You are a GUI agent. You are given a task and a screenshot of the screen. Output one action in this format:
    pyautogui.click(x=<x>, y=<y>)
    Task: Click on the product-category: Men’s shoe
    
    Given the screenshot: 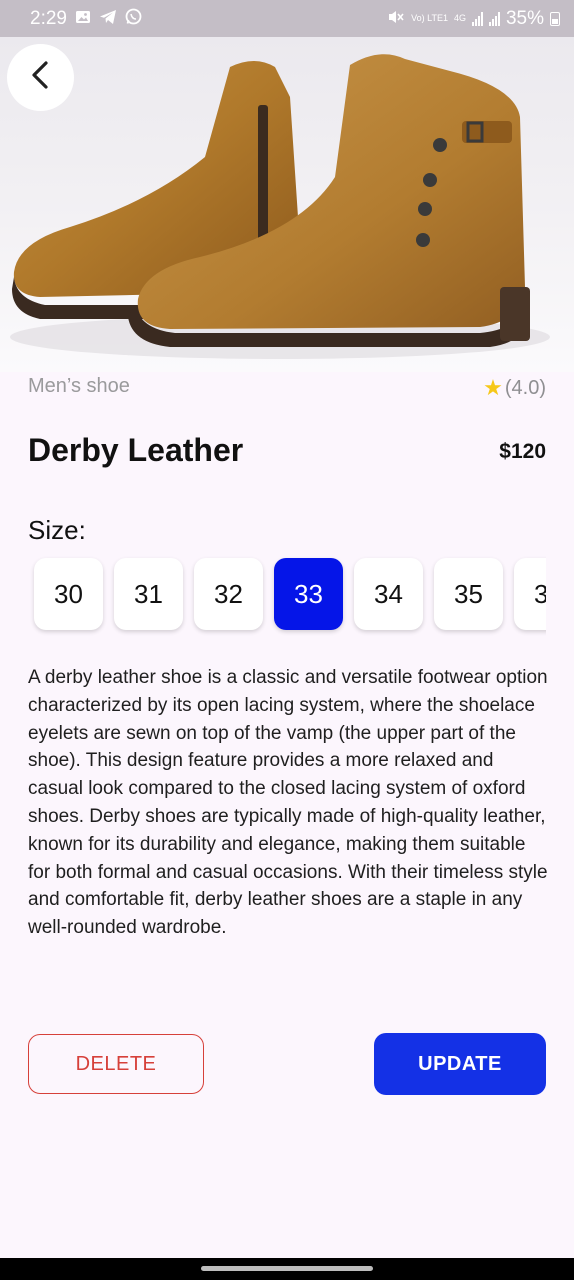 What is the action you would take?
    pyautogui.click(x=79, y=386)
    